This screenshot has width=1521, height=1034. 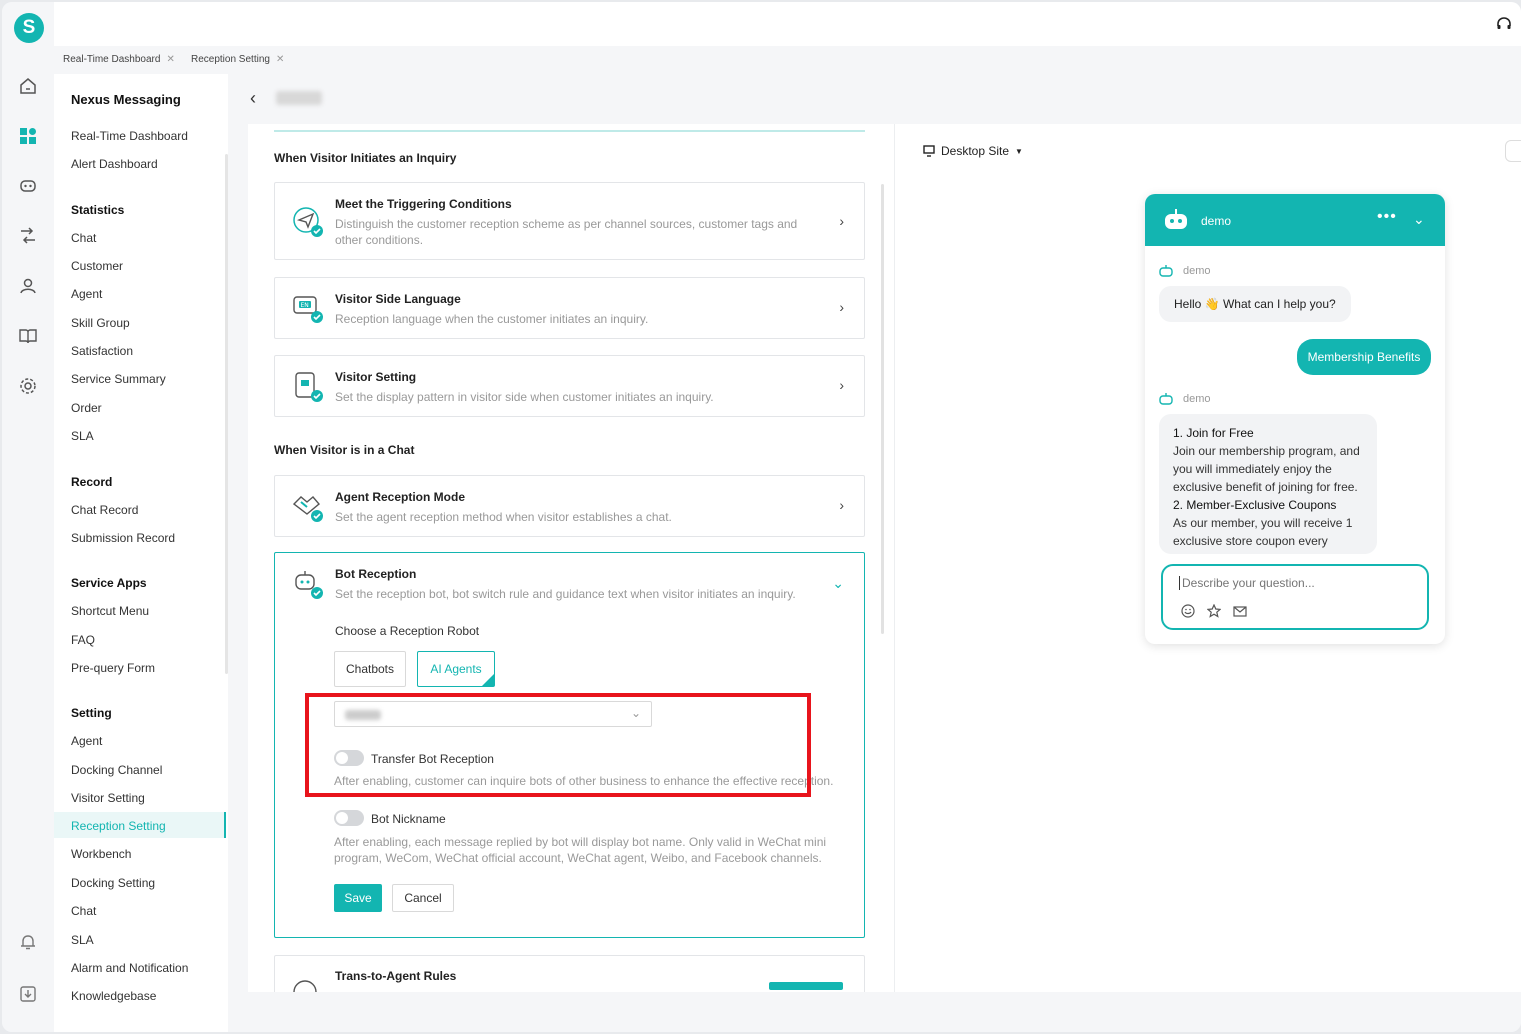 I want to click on sidebar-item-workbench: Workbench, so click(x=101, y=854).